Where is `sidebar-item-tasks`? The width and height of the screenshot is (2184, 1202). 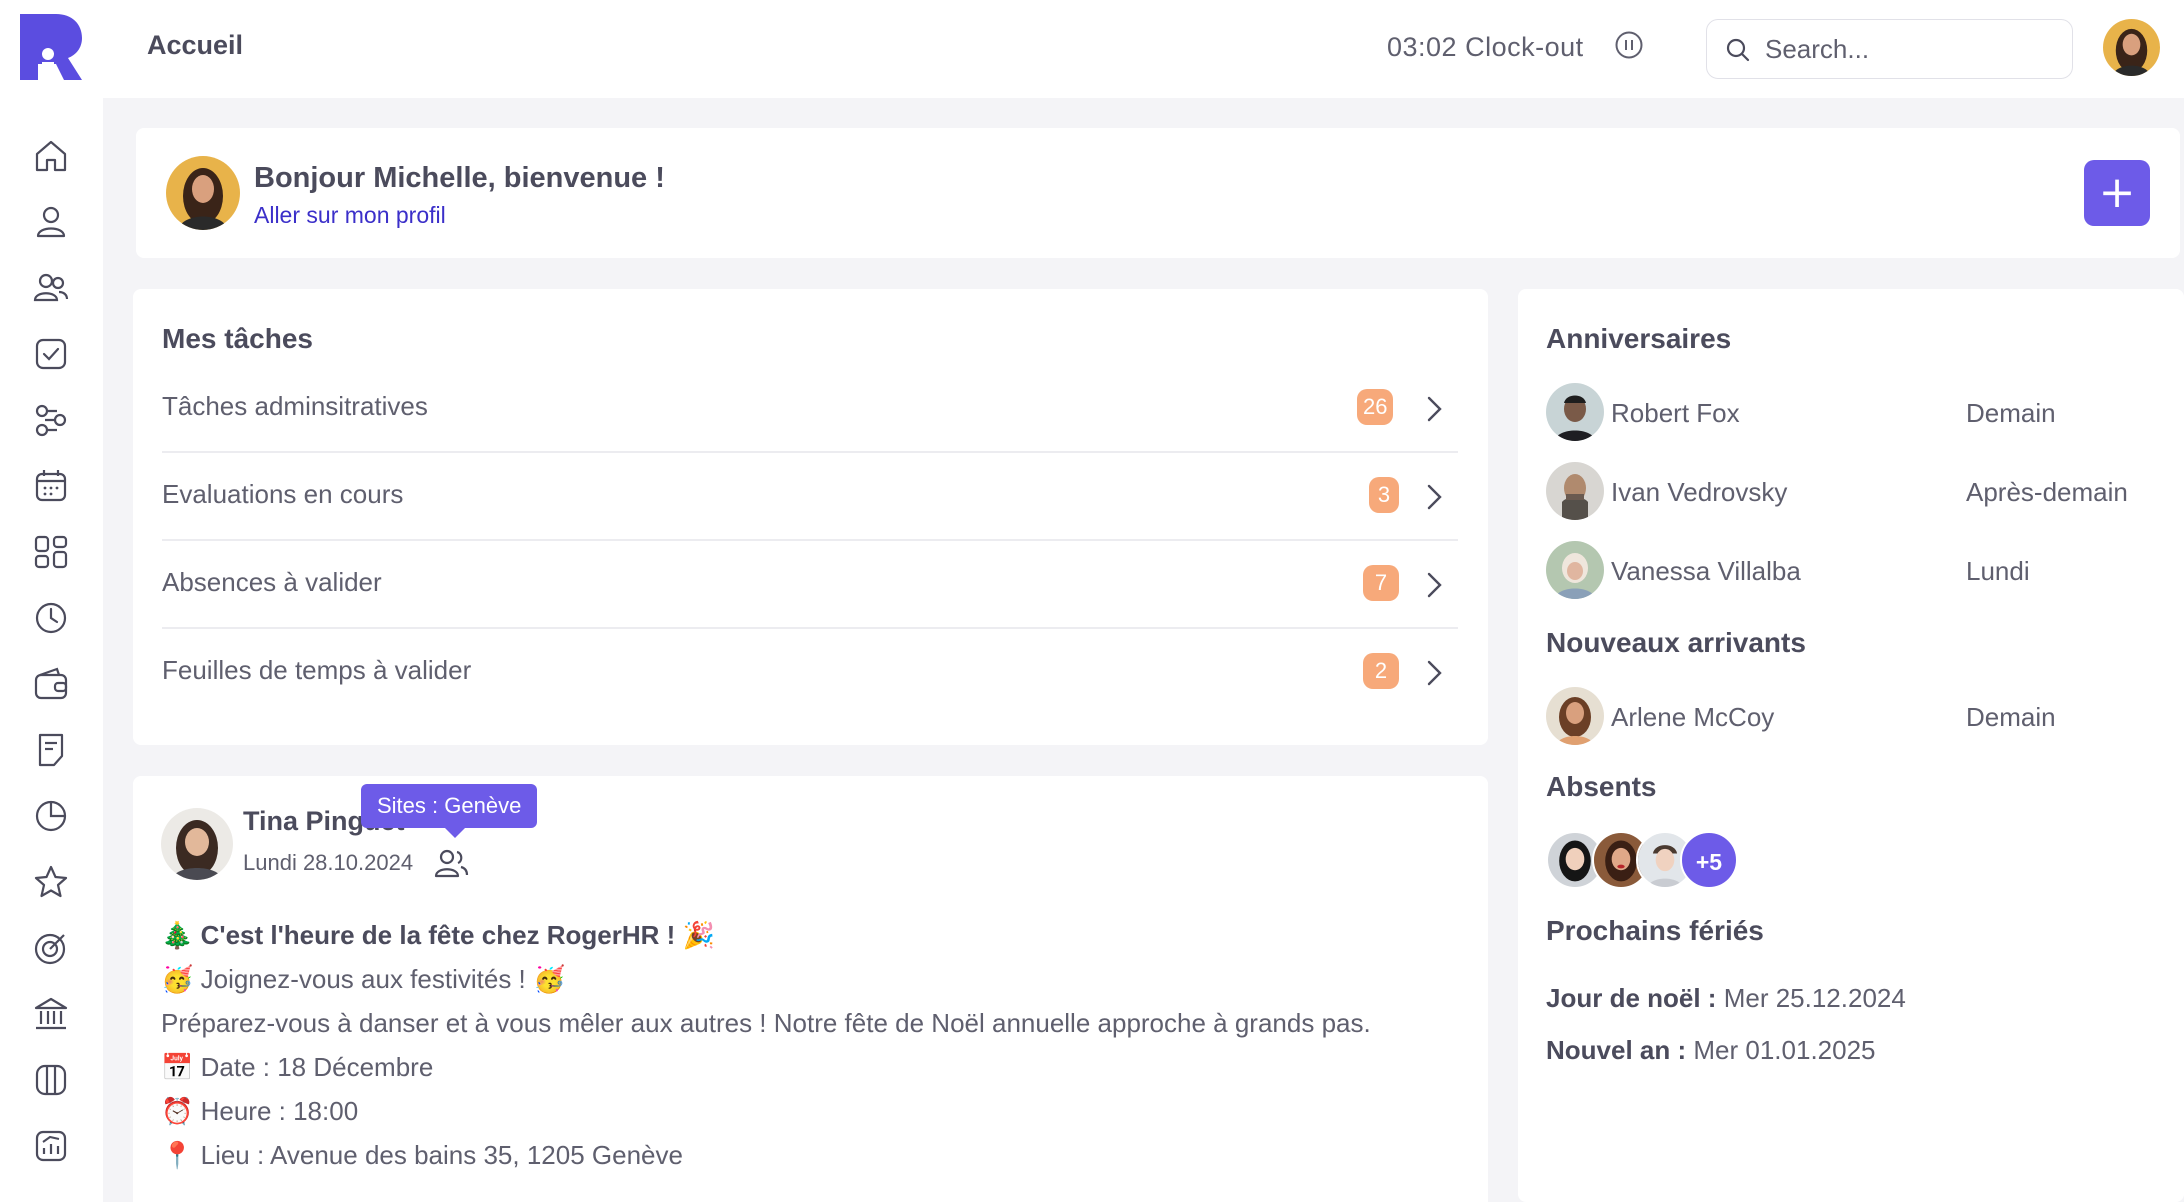
sidebar-item-tasks is located at coordinates (51, 354).